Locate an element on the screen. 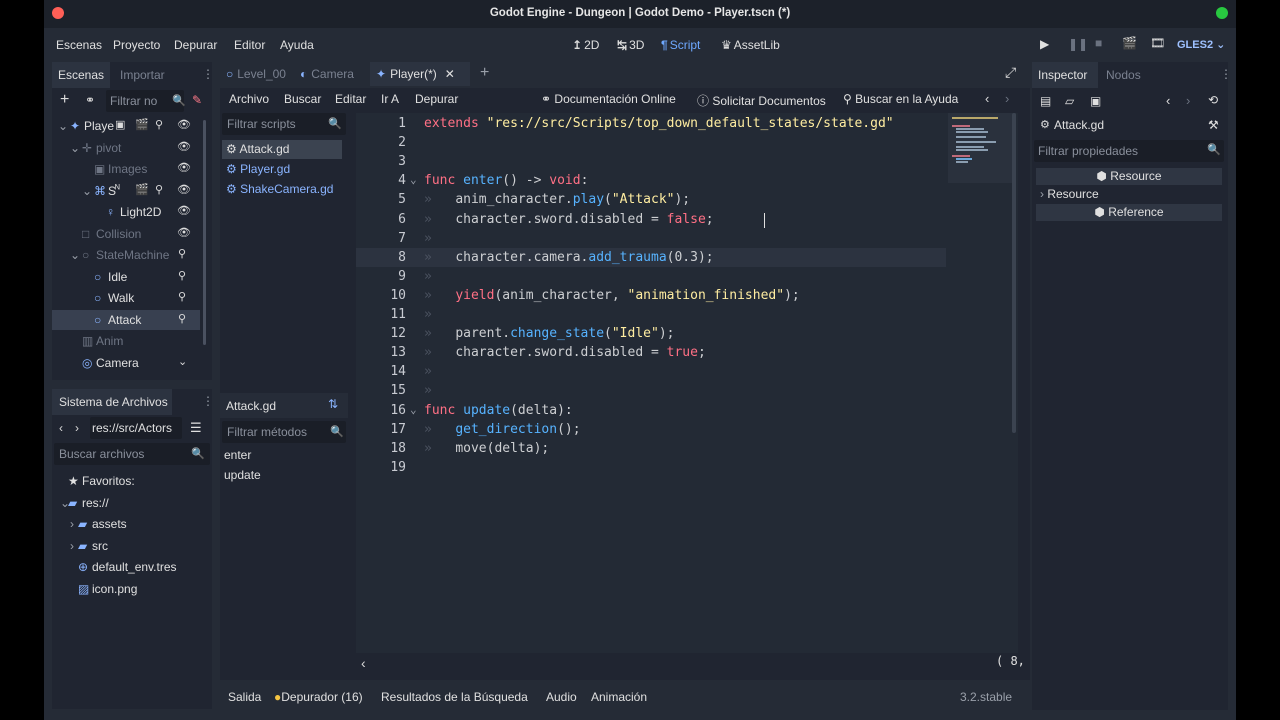 Image resolution: width=1280 pixels, height=720 pixels. split-view-icon: ☰ is located at coordinates (196, 428).